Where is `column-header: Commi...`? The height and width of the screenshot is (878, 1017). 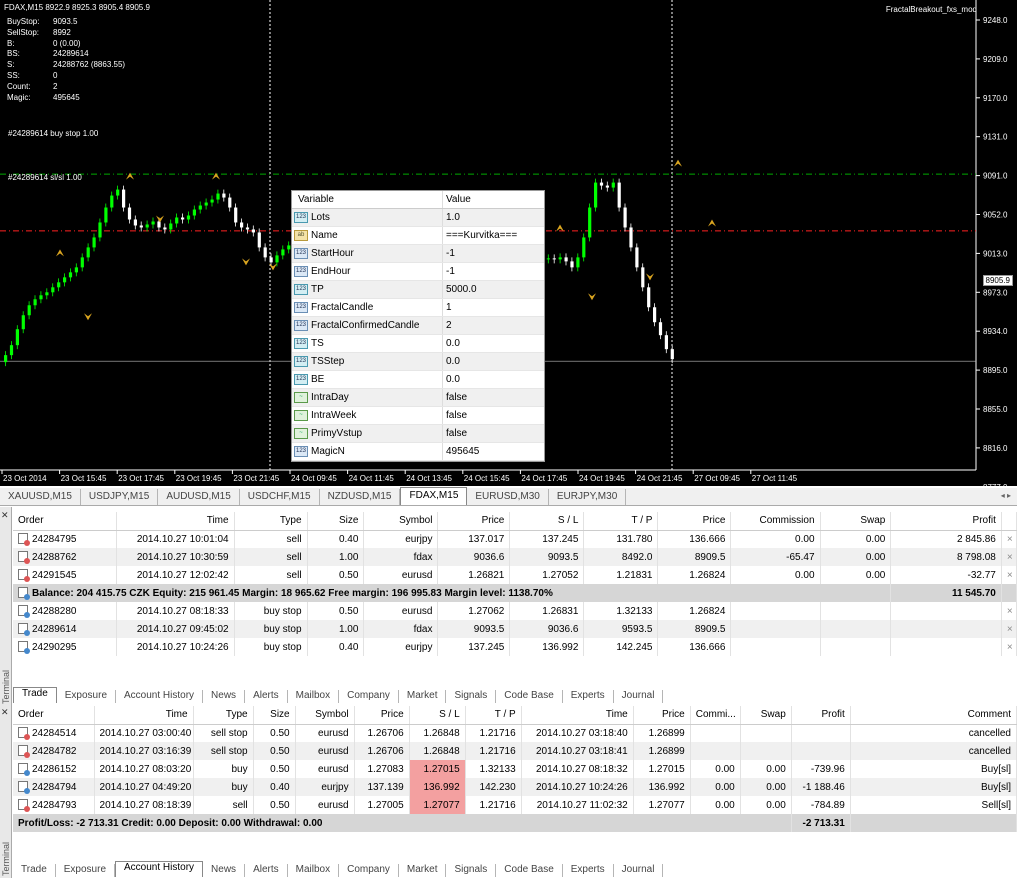 column-header: Commi... is located at coordinates (715, 715).